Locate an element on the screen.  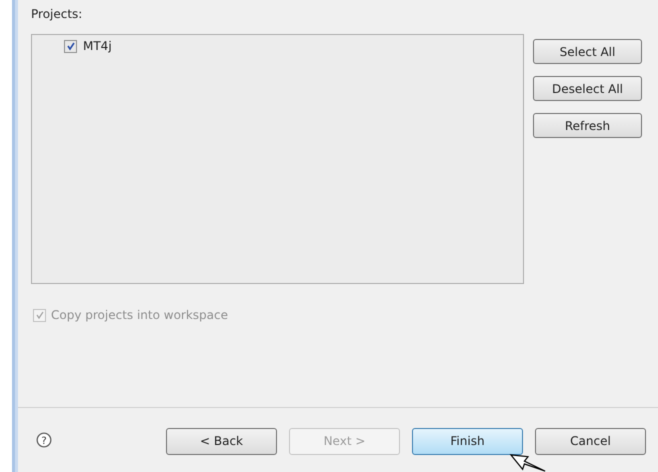
help-icon: ? is located at coordinates (44, 440).